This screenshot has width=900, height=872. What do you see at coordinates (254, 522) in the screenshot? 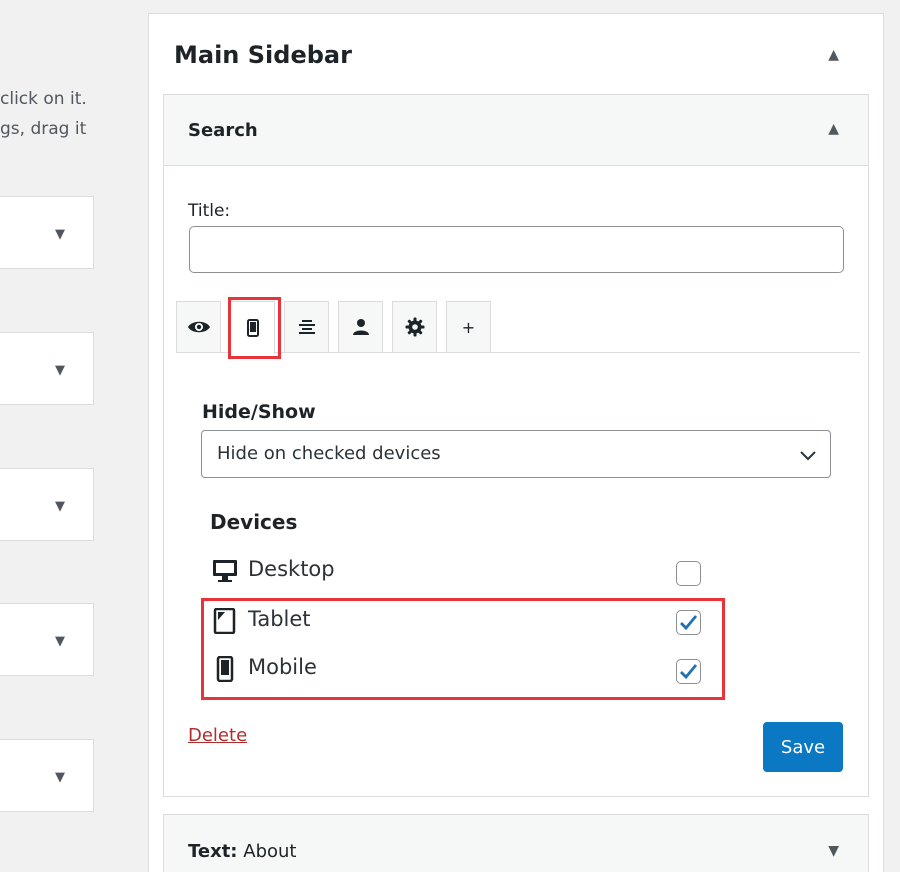
I see `devices-label: Devices` at bounding box center [254, 522].